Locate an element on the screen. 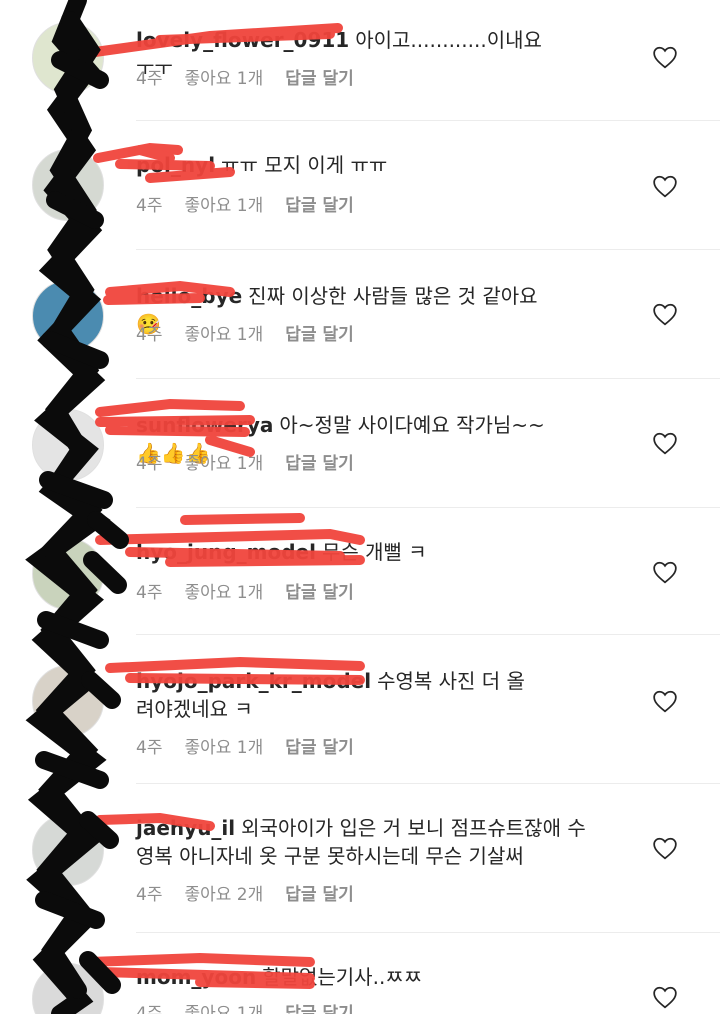 The image size is (720, 1014). comment-meta: 4주 좋아요 2개 답글 달기 is located at coordinates (256, 892).